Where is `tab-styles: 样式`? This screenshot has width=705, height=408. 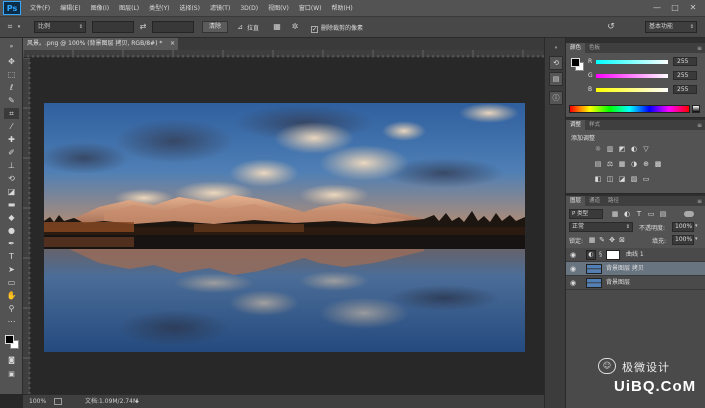
tab-styles: 样式 is located at coordinates (594, 125).